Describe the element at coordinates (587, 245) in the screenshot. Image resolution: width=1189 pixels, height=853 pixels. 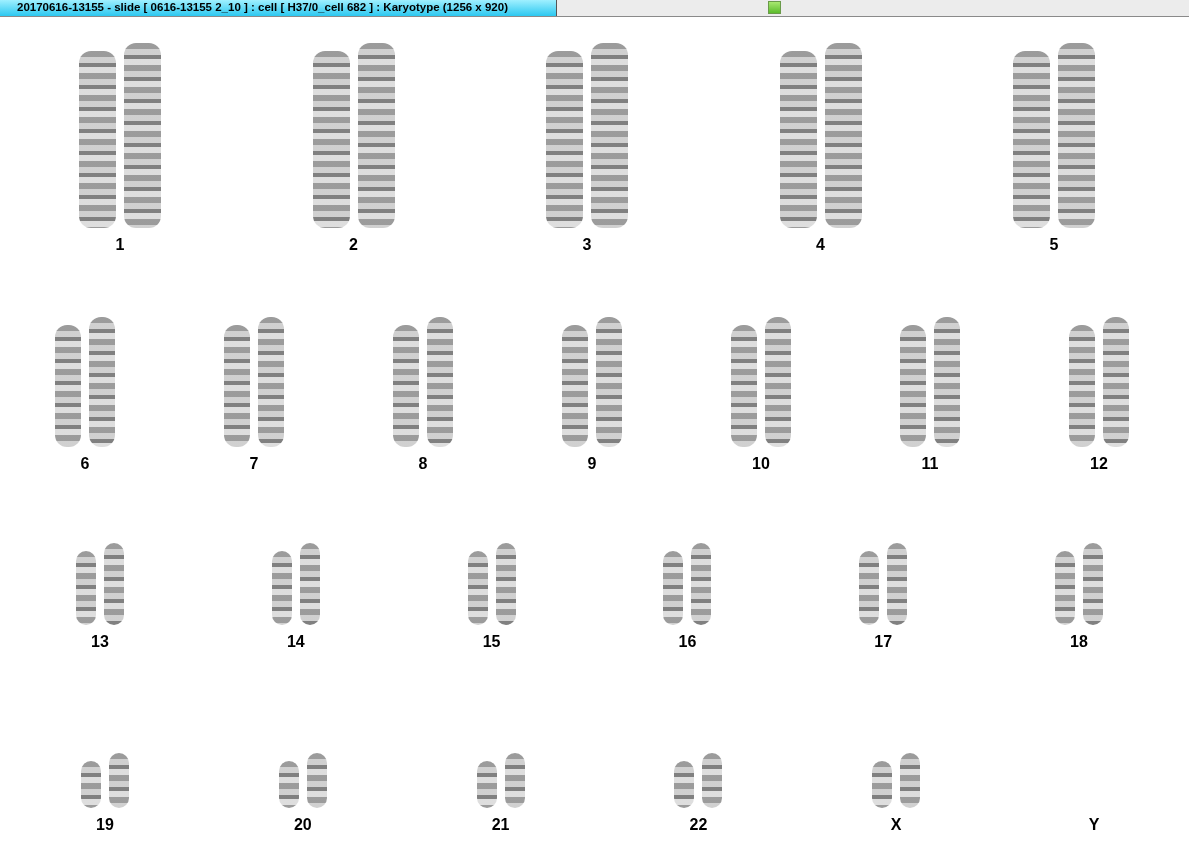
I see `chromosome-number: 3` at that location.